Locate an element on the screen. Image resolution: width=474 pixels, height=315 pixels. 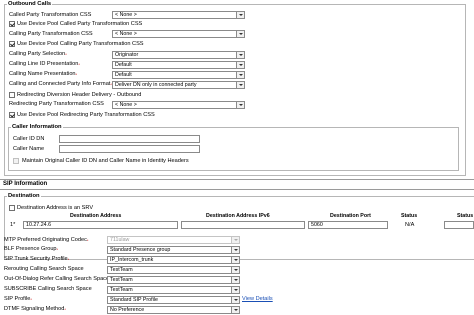
rerouting-css-label: Rerouting Calling Search Space is located at coordinates (44, 269).